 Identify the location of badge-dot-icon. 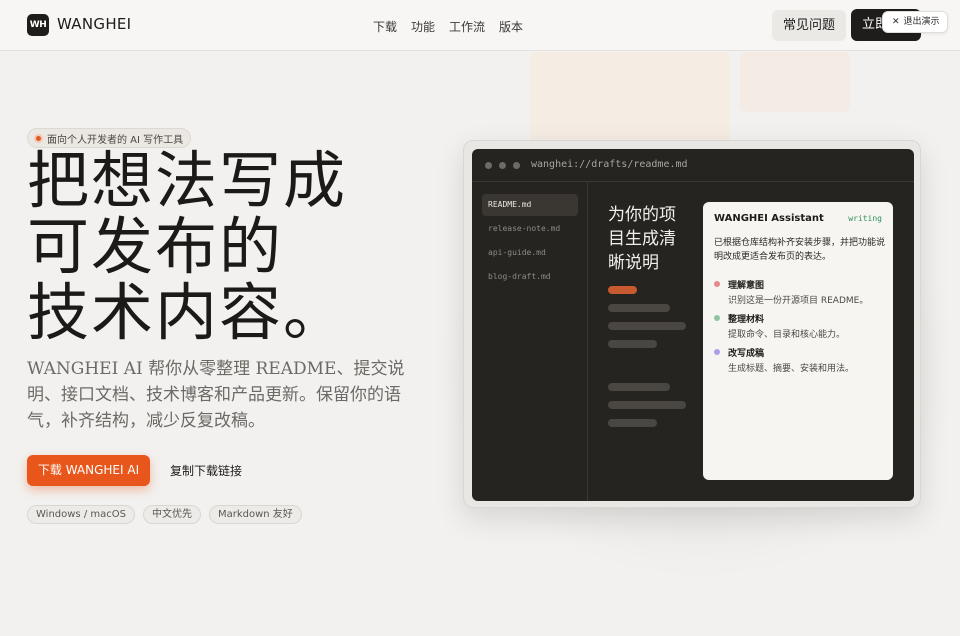
(38, 138).